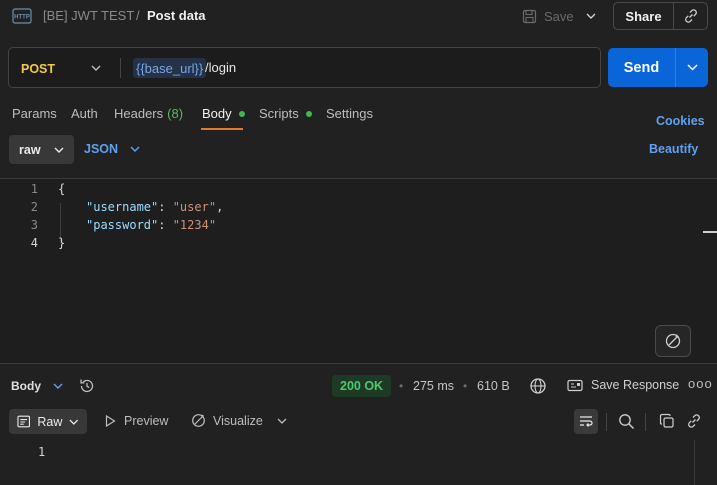 The image size is (717, 485). What do you see at coordinates (38, 69) in the screenshot?
I see `method-select: POST` at bounding box center [38, 69].